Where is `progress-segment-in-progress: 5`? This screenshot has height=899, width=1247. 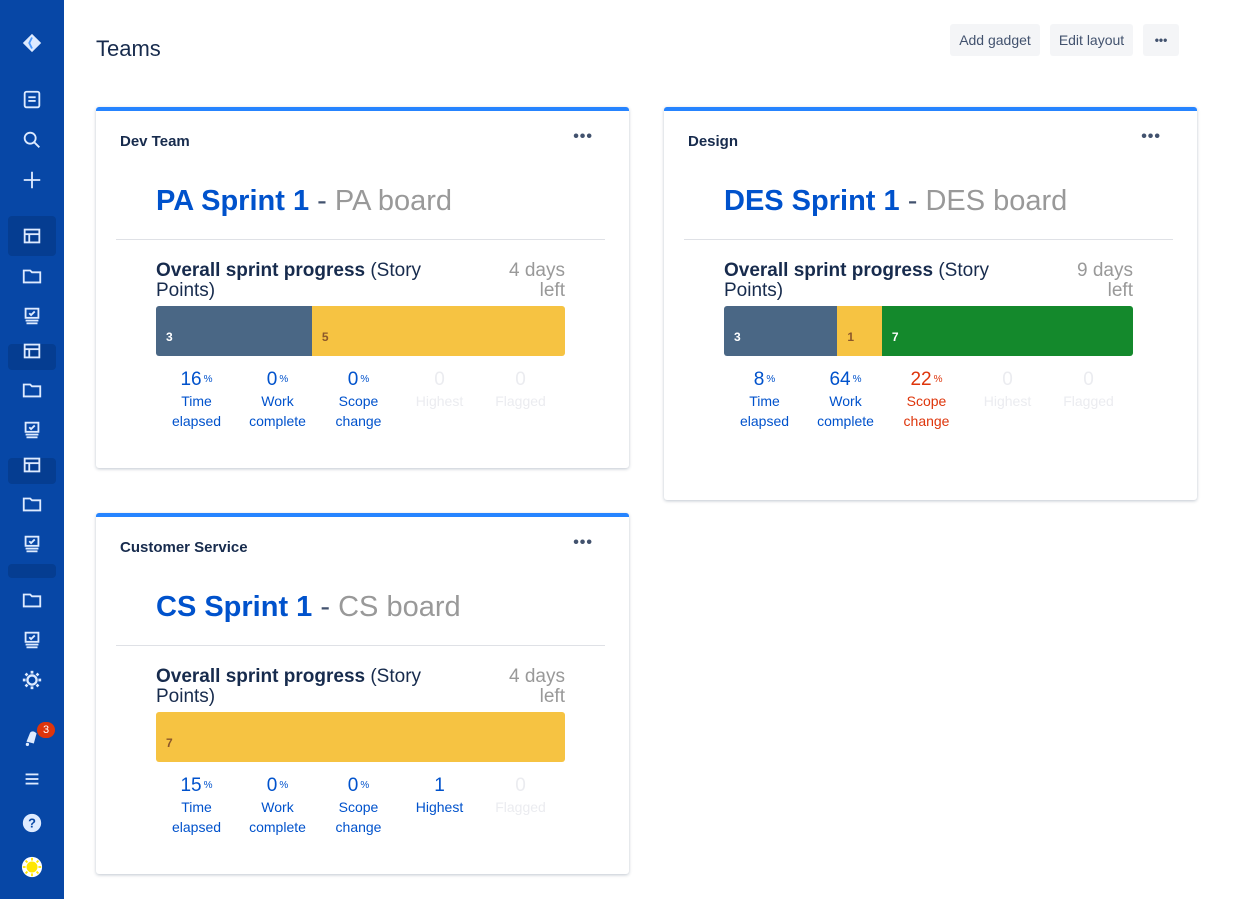 progress-segment-in-progress: 5 is located at coordinates (438, 331).